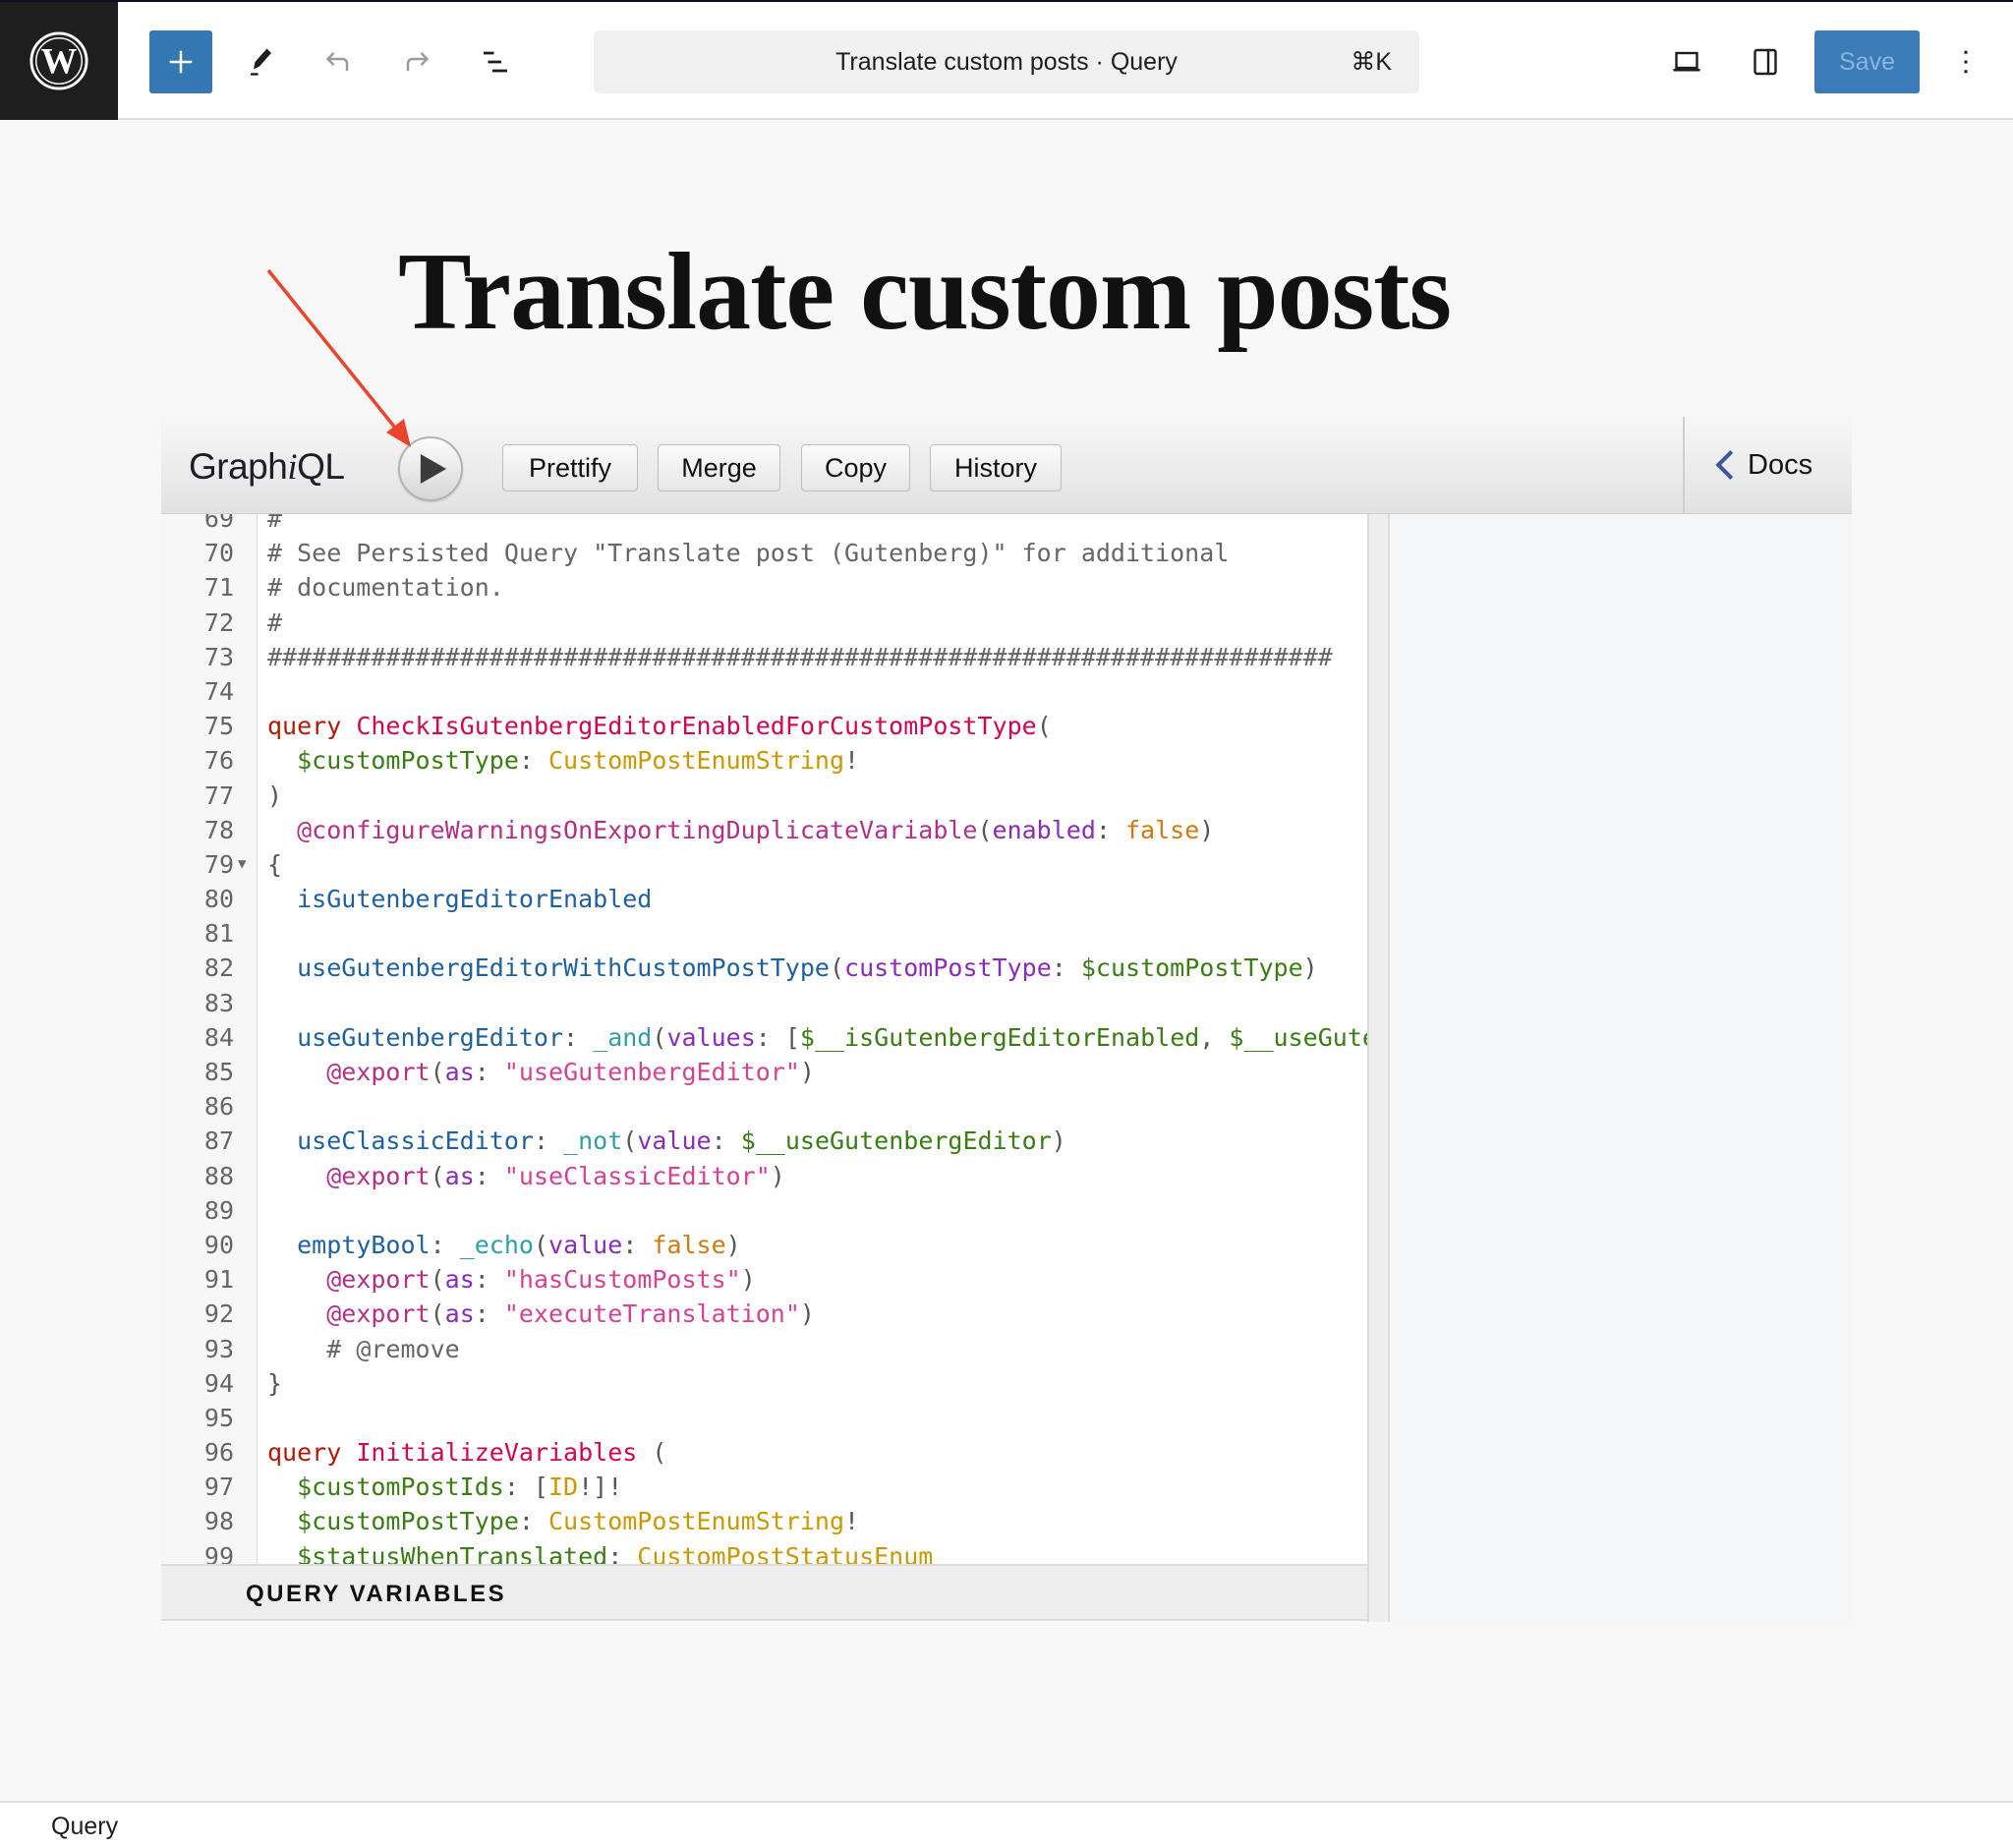 The height and width of the screenshot is (1848, 2013). What do you see at coordinates (218, 795) in the screenshot?
I see `line-number: 77` at bounding box center [218, 795].